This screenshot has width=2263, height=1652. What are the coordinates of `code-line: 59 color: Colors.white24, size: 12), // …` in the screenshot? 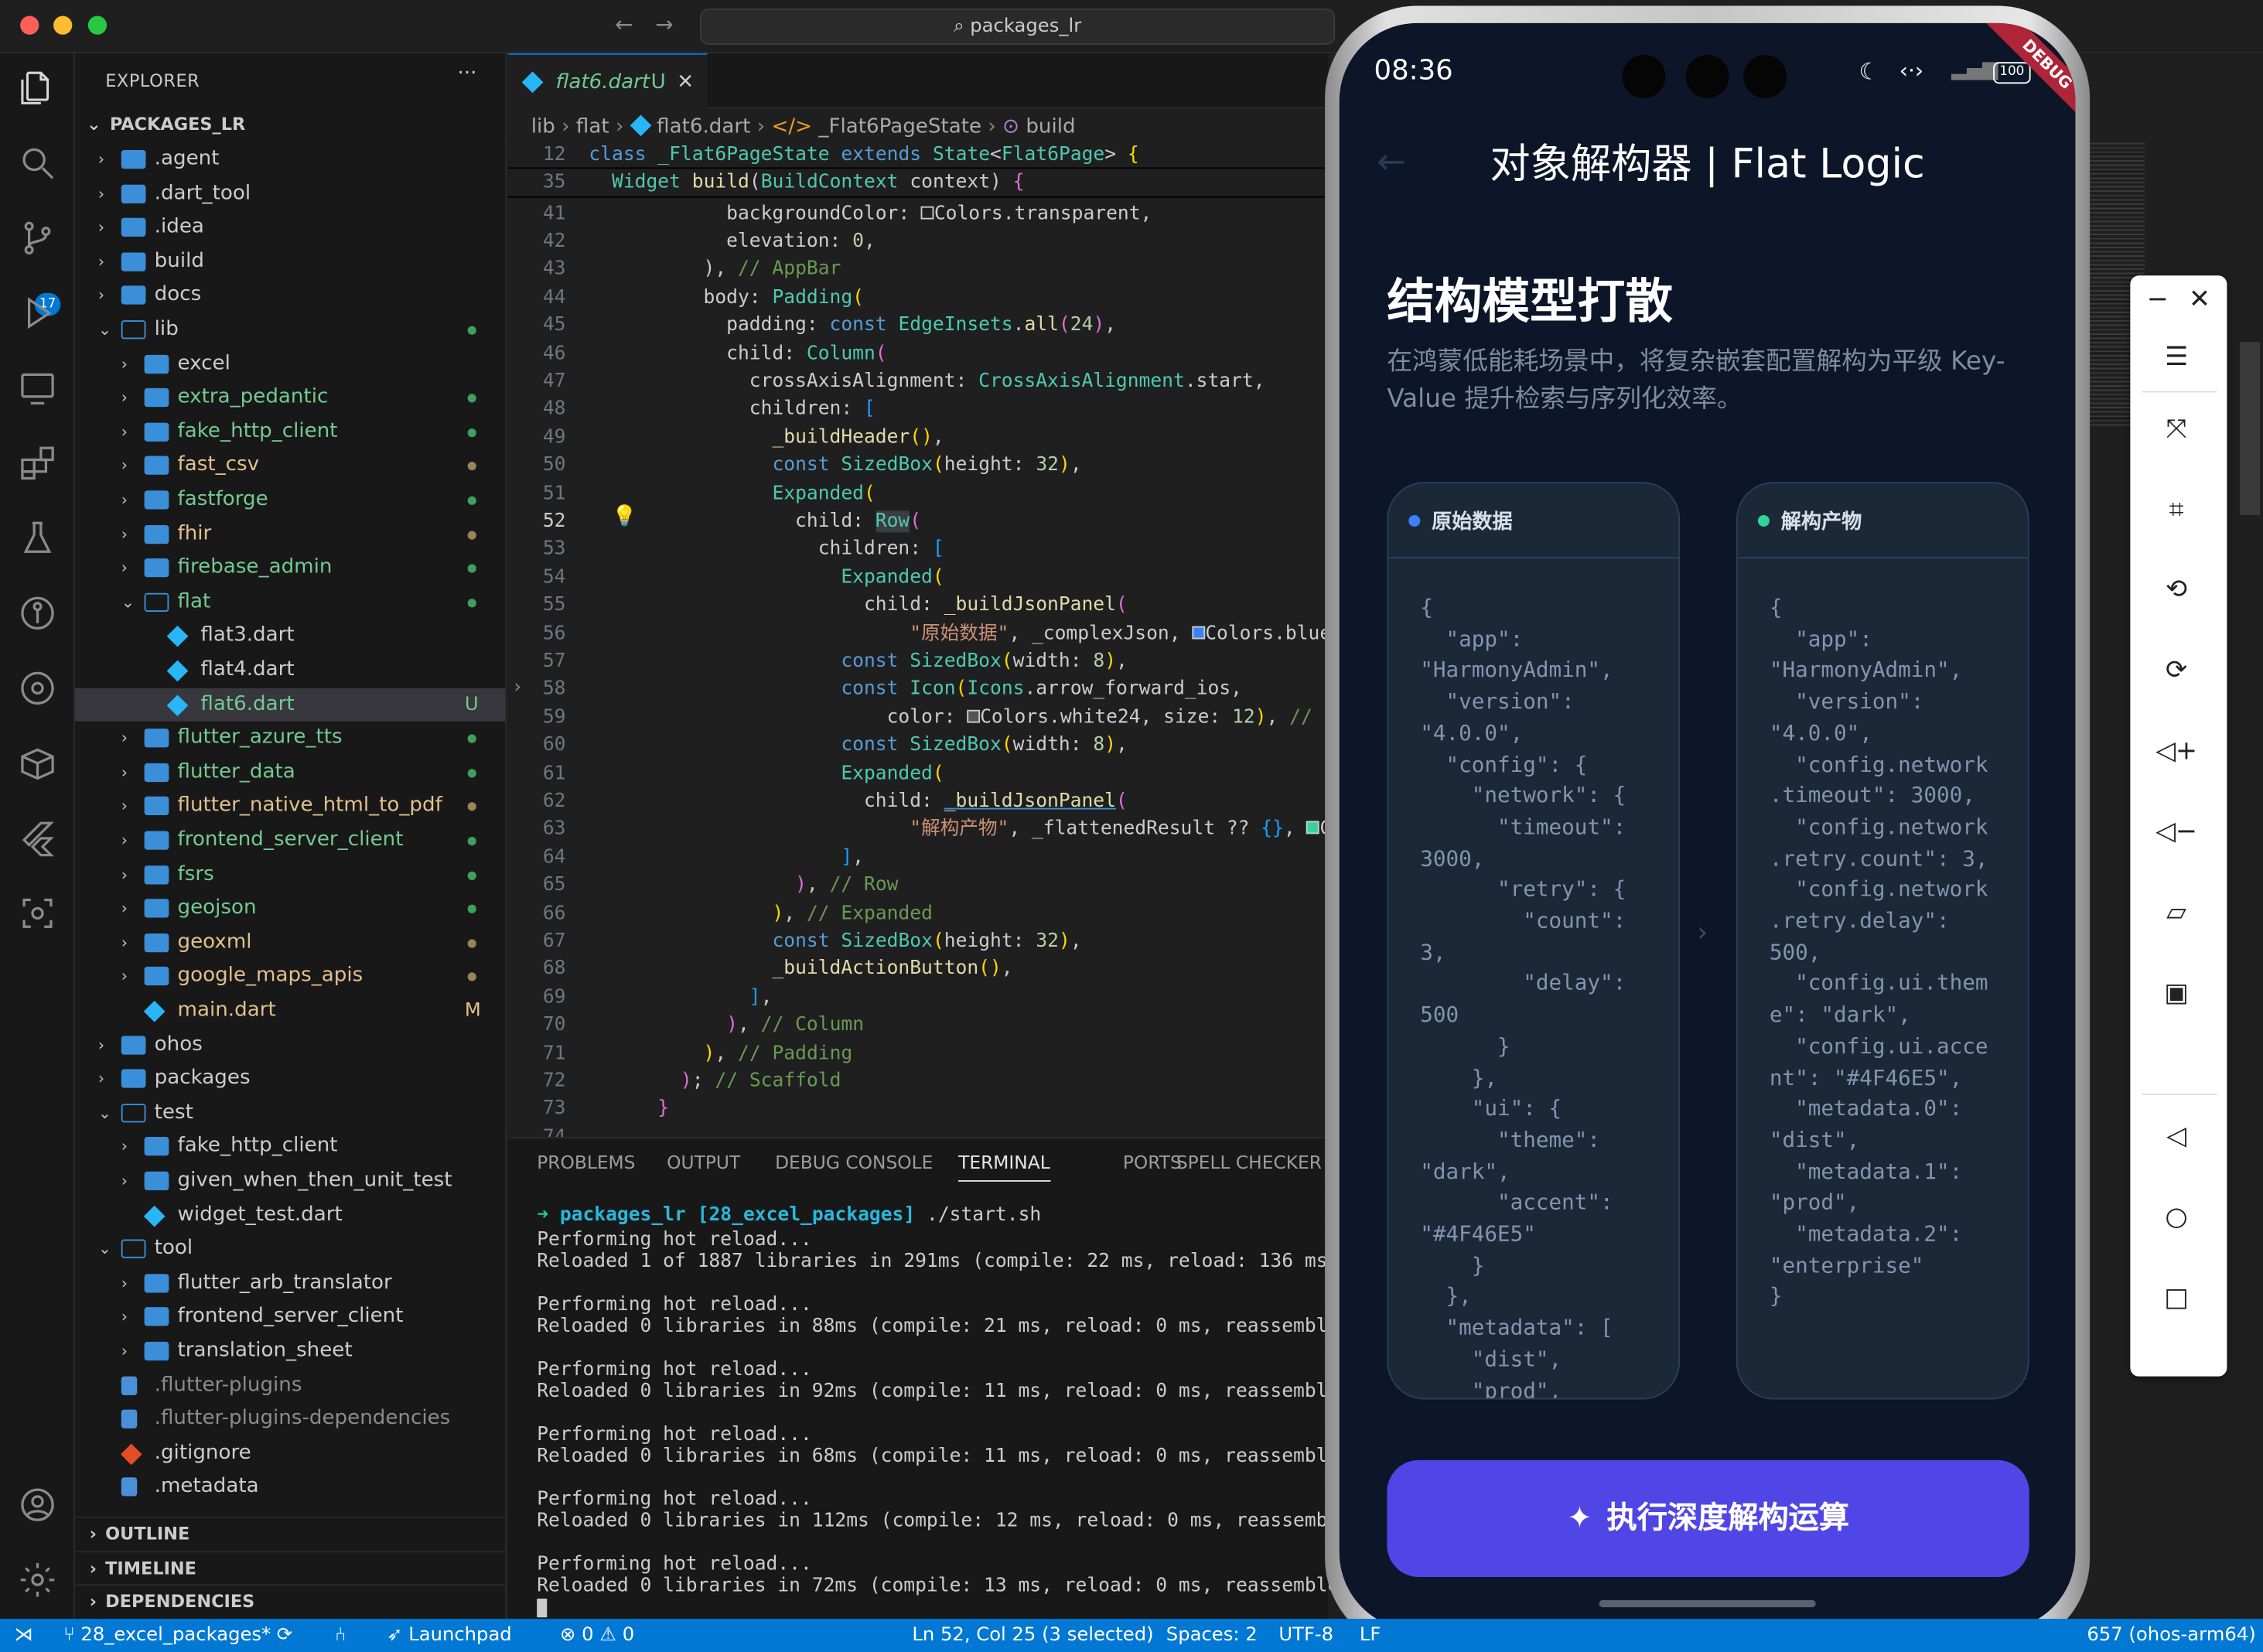 It's located at (933, 718).